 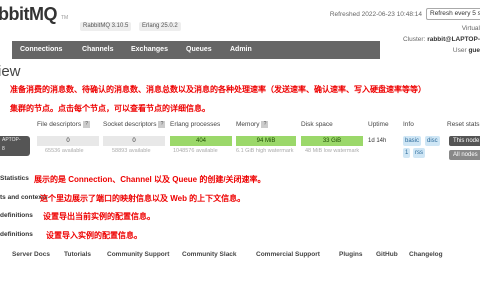 What do you see at coordinates (426, 254) in the screenshot?
I see `footer-link-changelog: Changelog` at bounding box center [426, 254].